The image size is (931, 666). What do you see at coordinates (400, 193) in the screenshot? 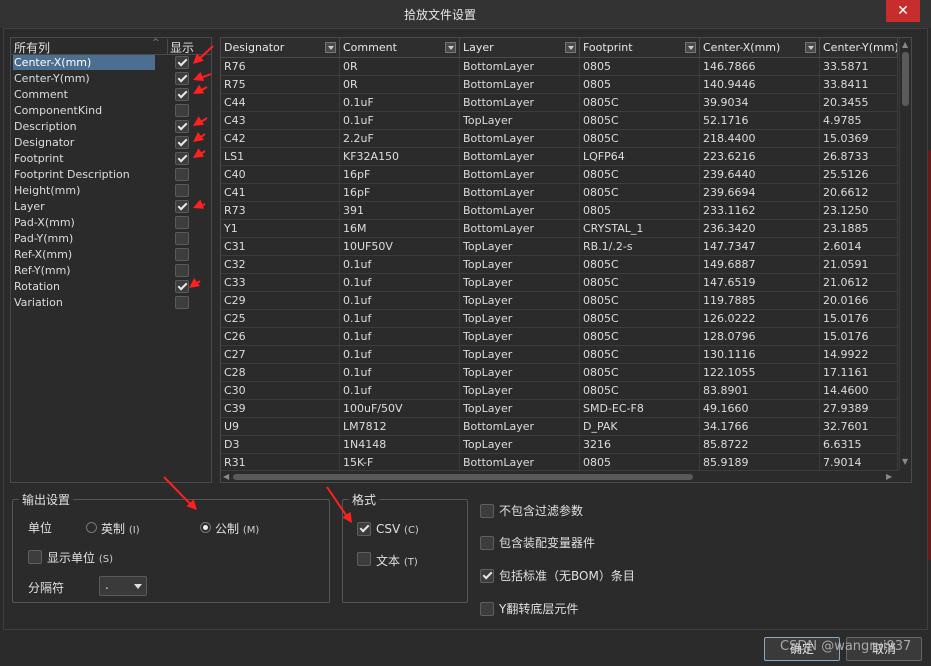
I see `table-cell: 16pF` at bounding box center [400, 193].